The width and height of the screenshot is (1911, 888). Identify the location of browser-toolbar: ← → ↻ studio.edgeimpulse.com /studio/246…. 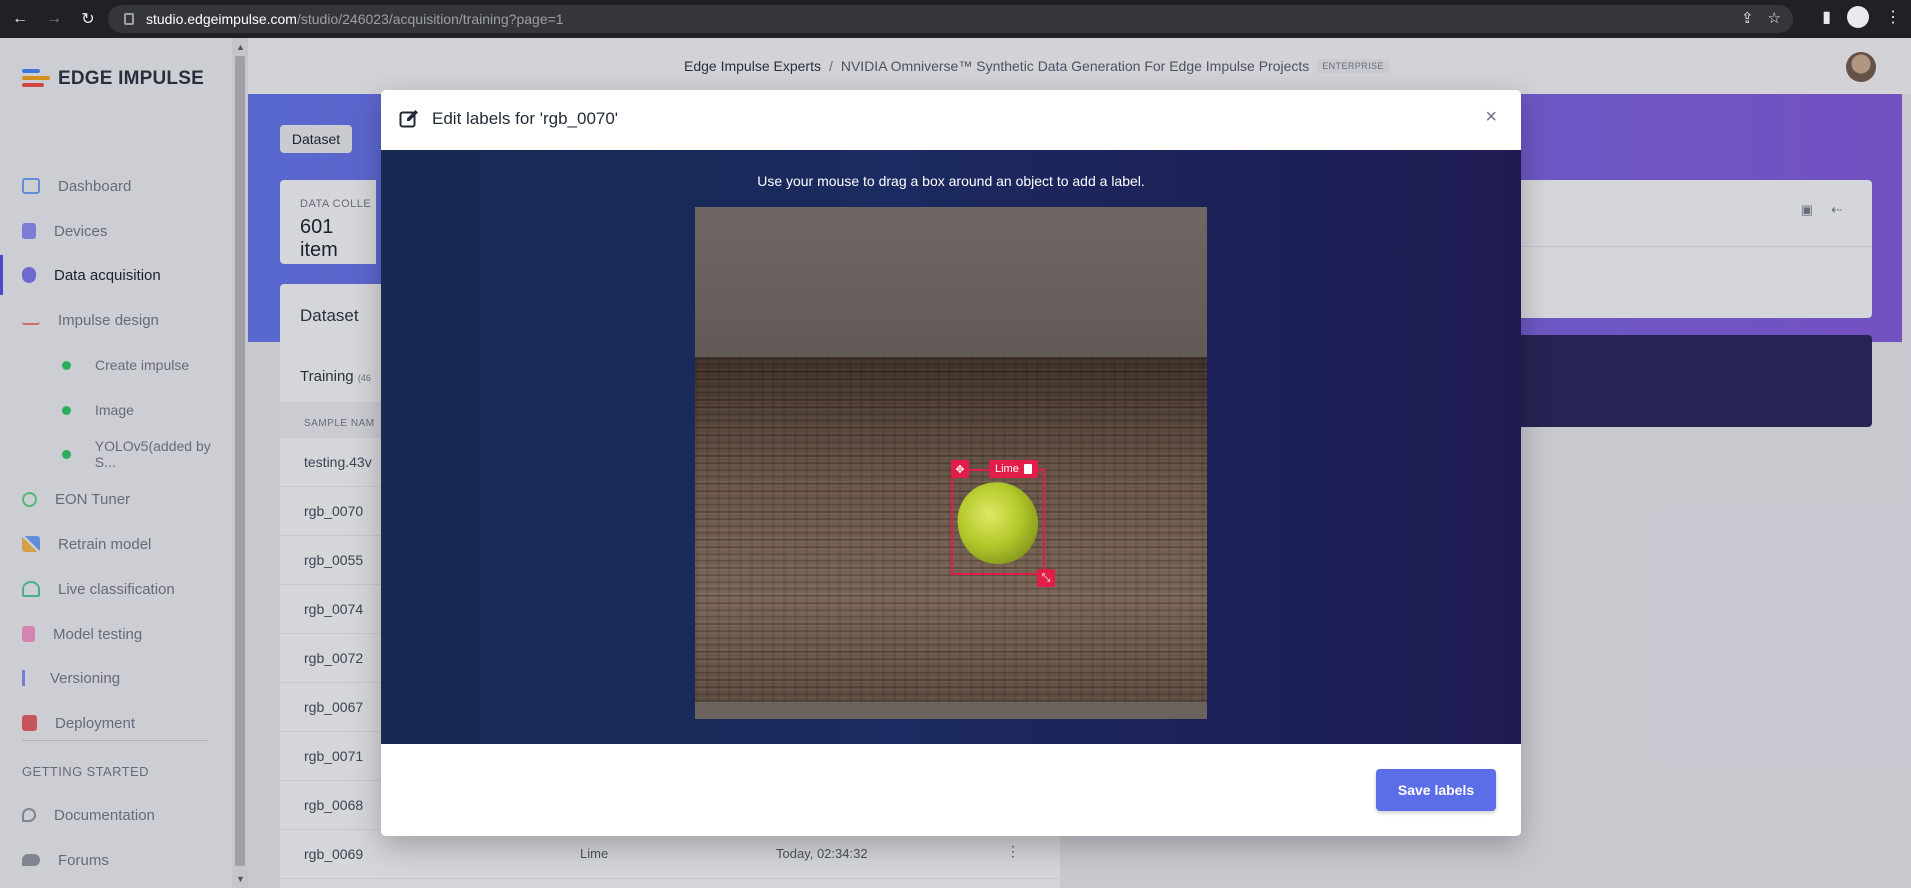
(955, 19).